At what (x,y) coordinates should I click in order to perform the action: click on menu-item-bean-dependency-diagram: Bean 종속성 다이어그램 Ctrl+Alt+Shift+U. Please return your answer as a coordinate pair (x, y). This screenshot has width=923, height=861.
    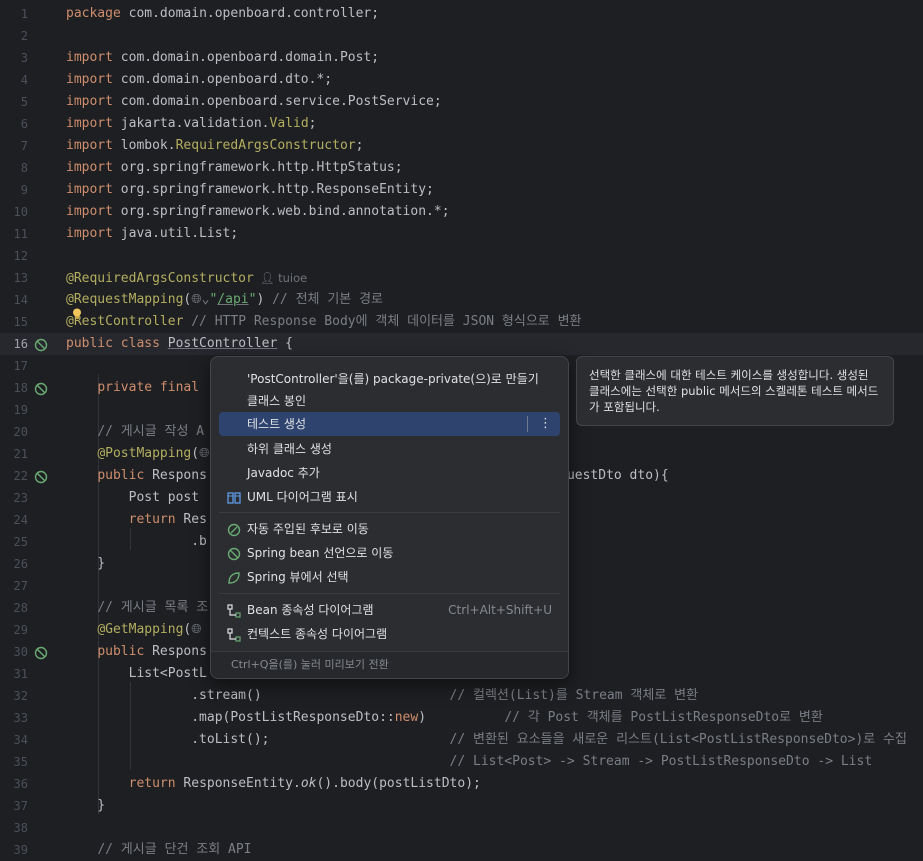
    Looking at the image, I should click on (389, 610).